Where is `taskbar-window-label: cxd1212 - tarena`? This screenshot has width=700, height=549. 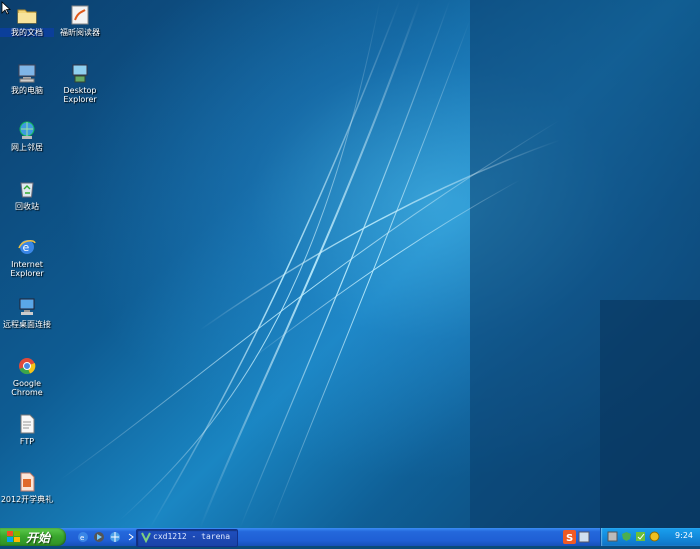 taskbar-window-label: cxd1212 - tarena is located at coordinates (192, 536).